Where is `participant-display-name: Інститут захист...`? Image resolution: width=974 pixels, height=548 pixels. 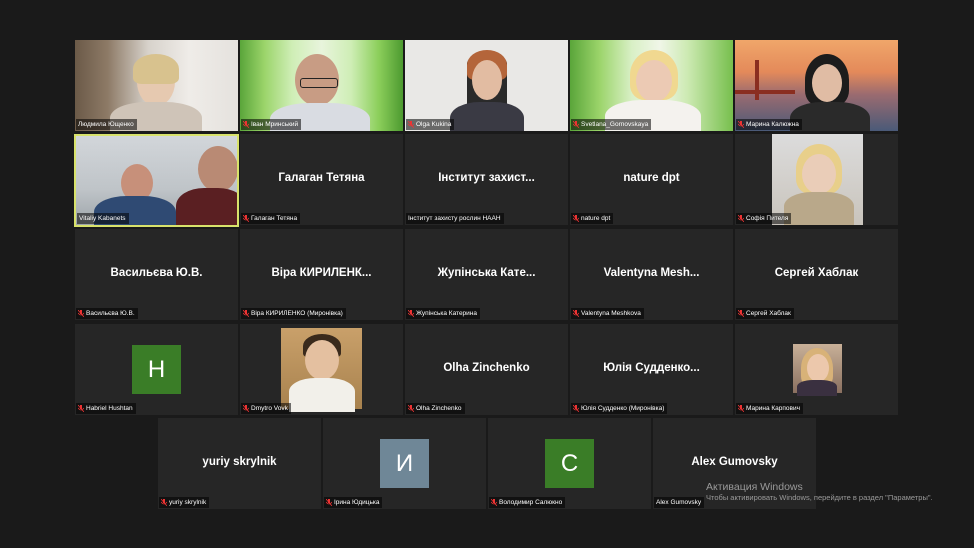 participant-display-name: Інститут захист... is located at coordinates (486, 178).